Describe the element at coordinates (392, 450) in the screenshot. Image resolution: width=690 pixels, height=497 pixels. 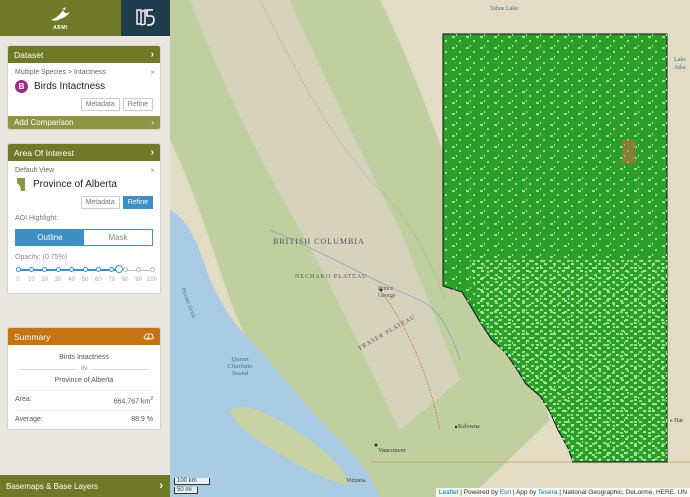
I see `label-vancouver: Vancouver` at that location.